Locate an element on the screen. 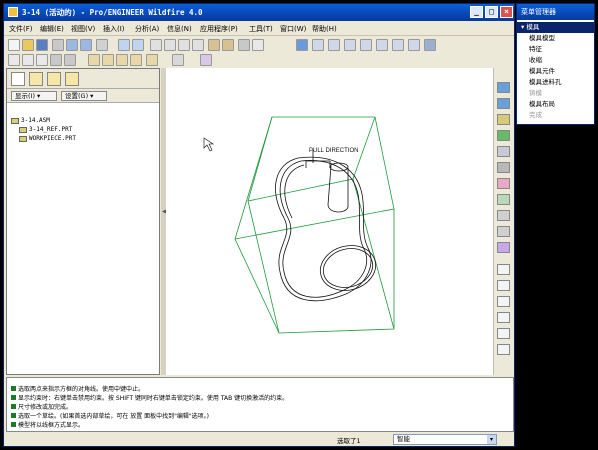 Image resolution: width=598 pixels, height=450 pixels. runner-icon is located at coordinates (503, 199).